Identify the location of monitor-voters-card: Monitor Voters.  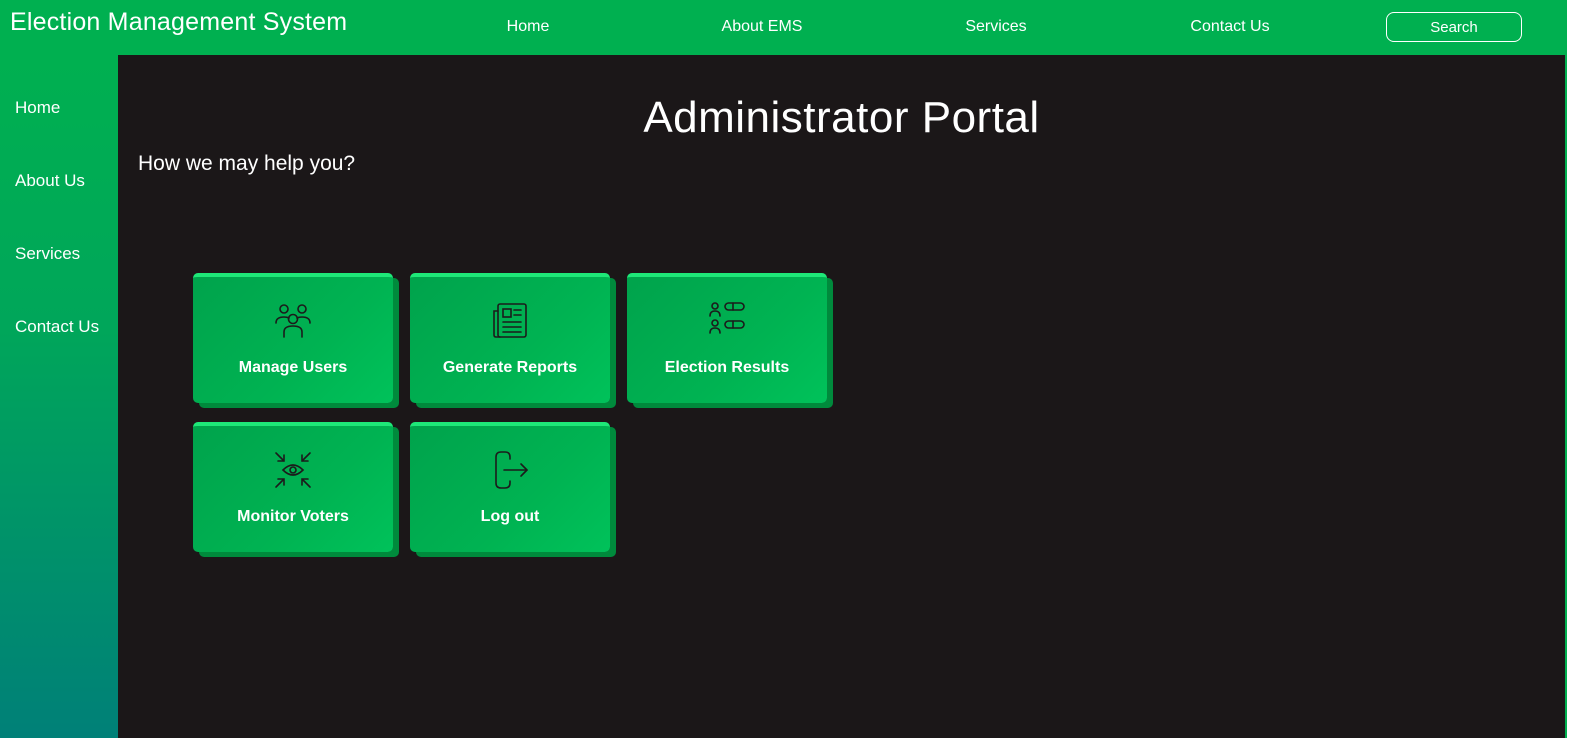
(293, 487).